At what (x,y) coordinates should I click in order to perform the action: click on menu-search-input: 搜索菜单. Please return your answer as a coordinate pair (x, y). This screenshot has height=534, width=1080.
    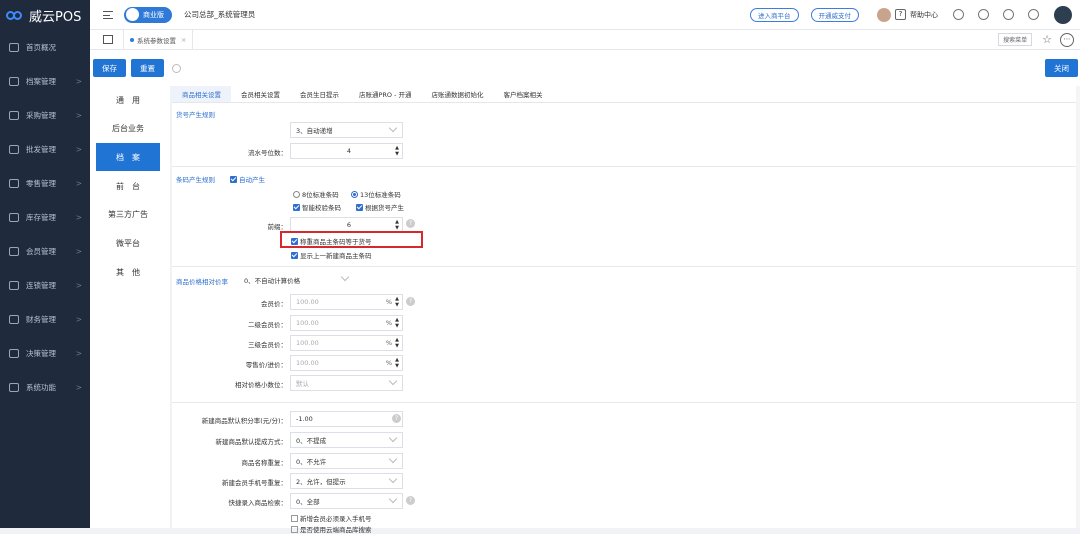
    Looking at the image, I should click on (1015, 39).